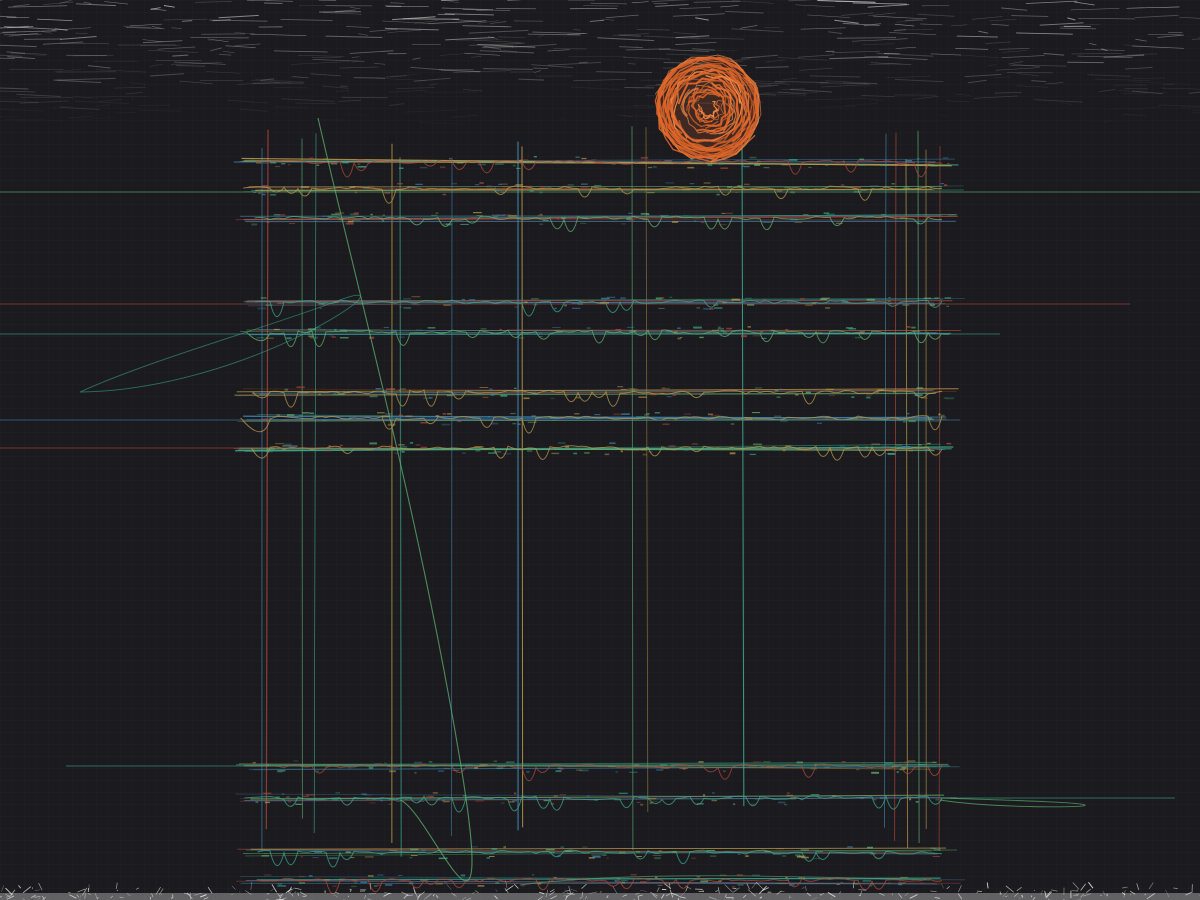 This screenshot has height=900, width=1200. What do you see at coordinates (1034, 890) in the screenshot?
I see `ground-scratch` at bounding box center [1034, 890].